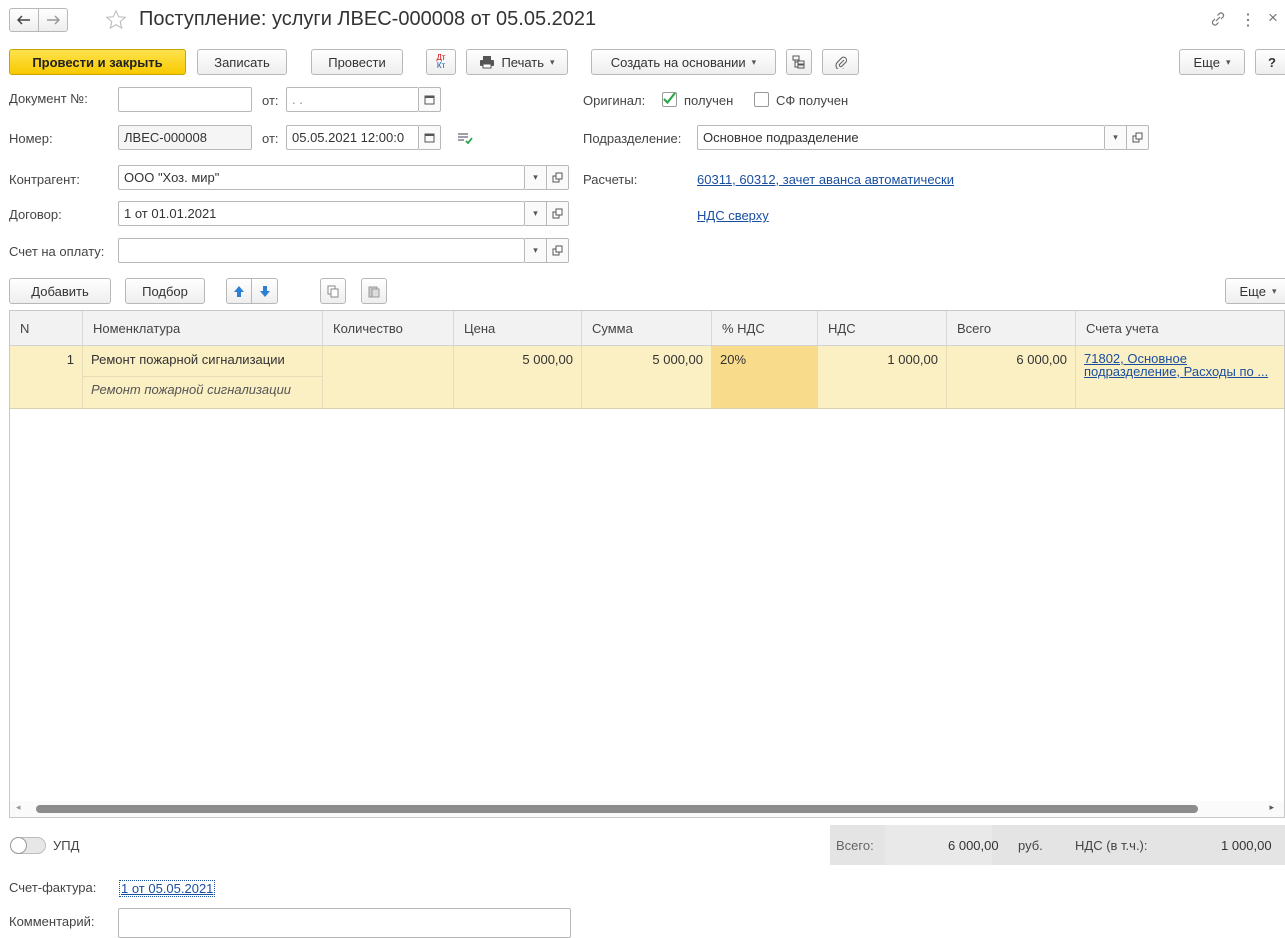 The width and height of the screenshot is (1285, 938). What do you see at coordinates (1212, 62) in the screenshot?
I see `more-button: Еще ▾` at bounding box center [1212, 62].